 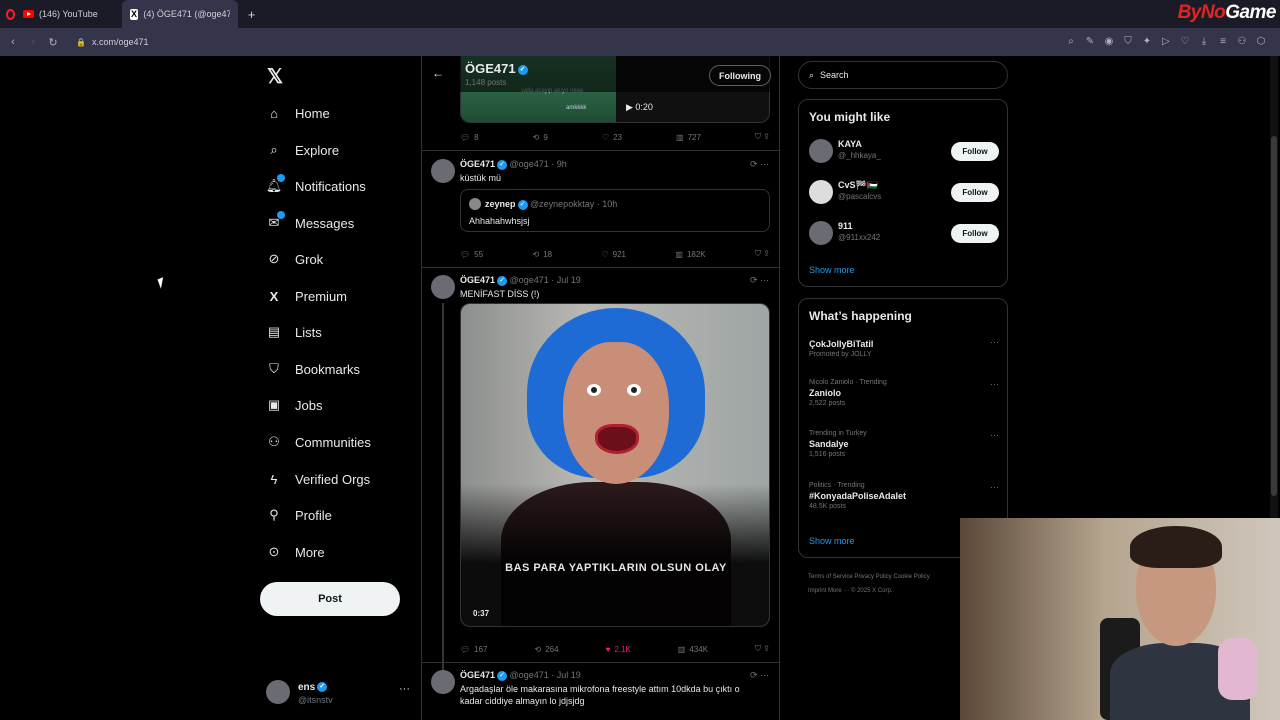 I want to click on repost-button: ⟲ 9, so click(x=540, y=137).